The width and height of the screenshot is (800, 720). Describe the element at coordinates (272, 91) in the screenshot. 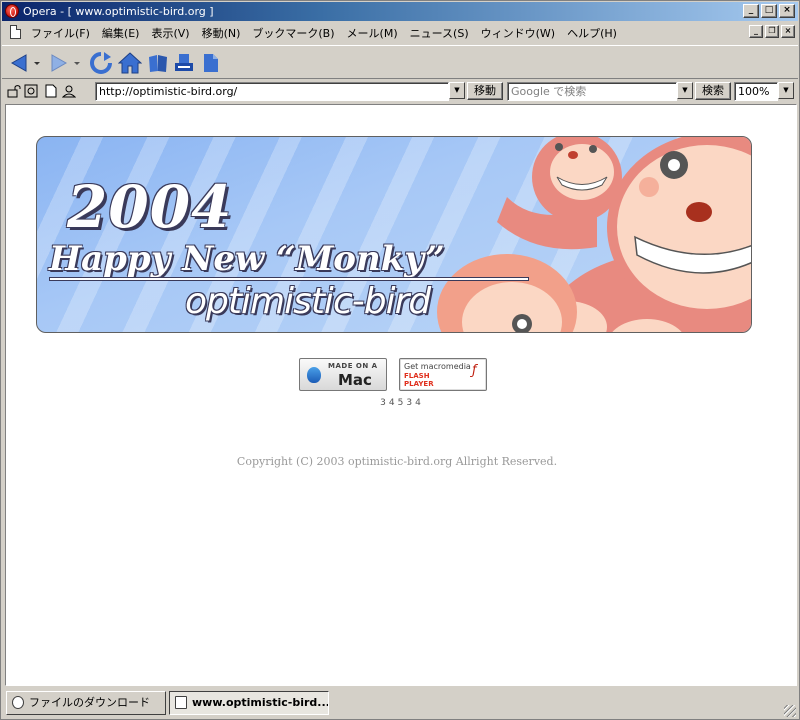

I see `url-field: http://optimistic-bird.org/` at that location.